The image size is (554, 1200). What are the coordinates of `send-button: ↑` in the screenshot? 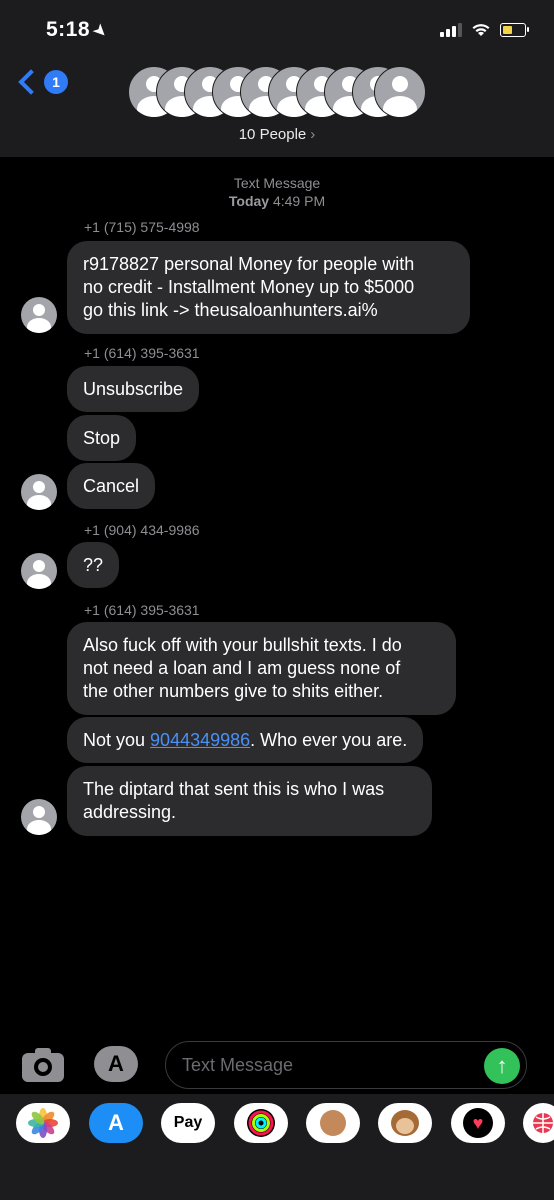 It's located at (502, 1066).